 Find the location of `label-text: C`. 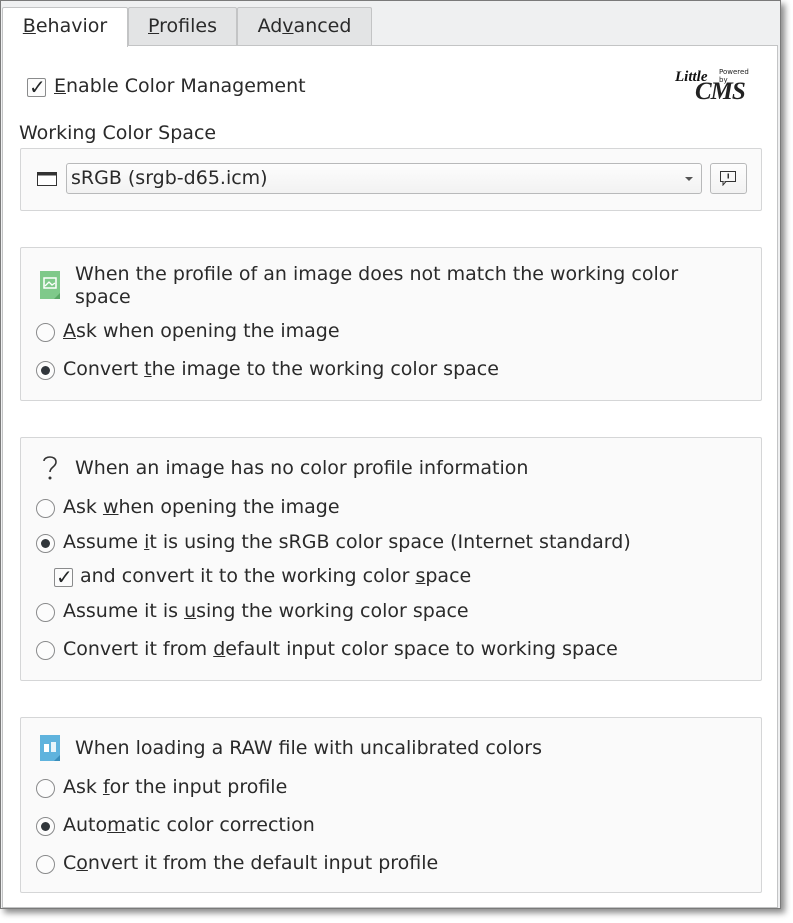

label-text: C is located at coordinates (70, 863).